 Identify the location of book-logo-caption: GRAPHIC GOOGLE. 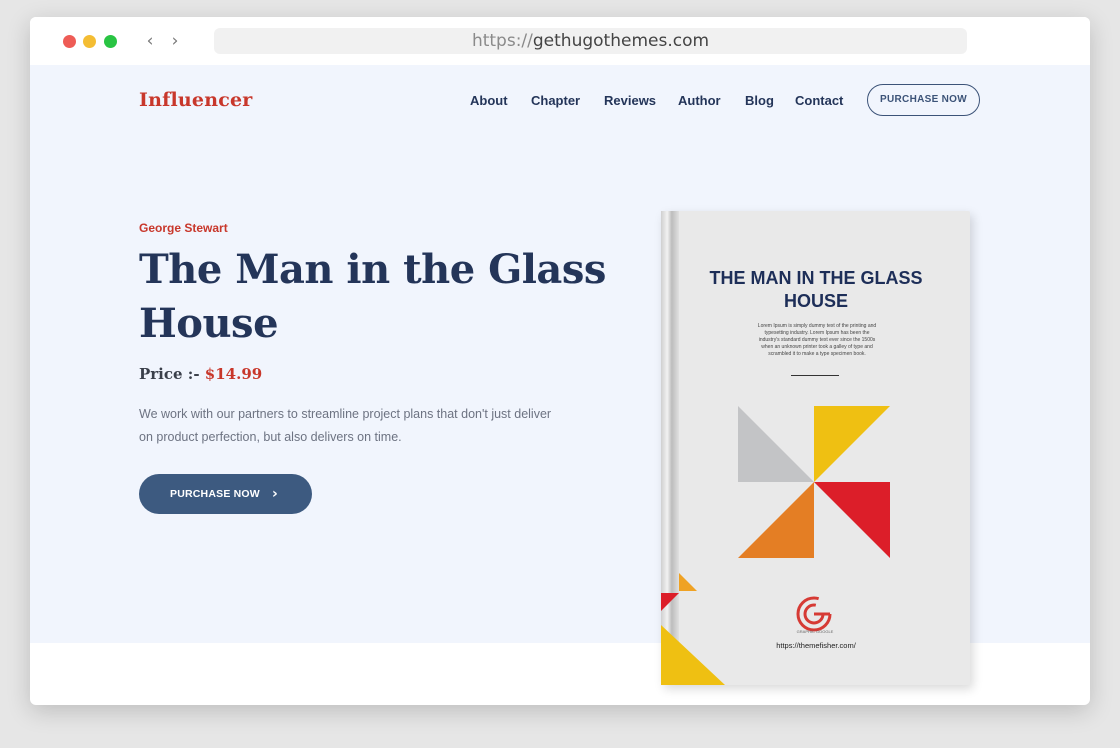
(815, 631).